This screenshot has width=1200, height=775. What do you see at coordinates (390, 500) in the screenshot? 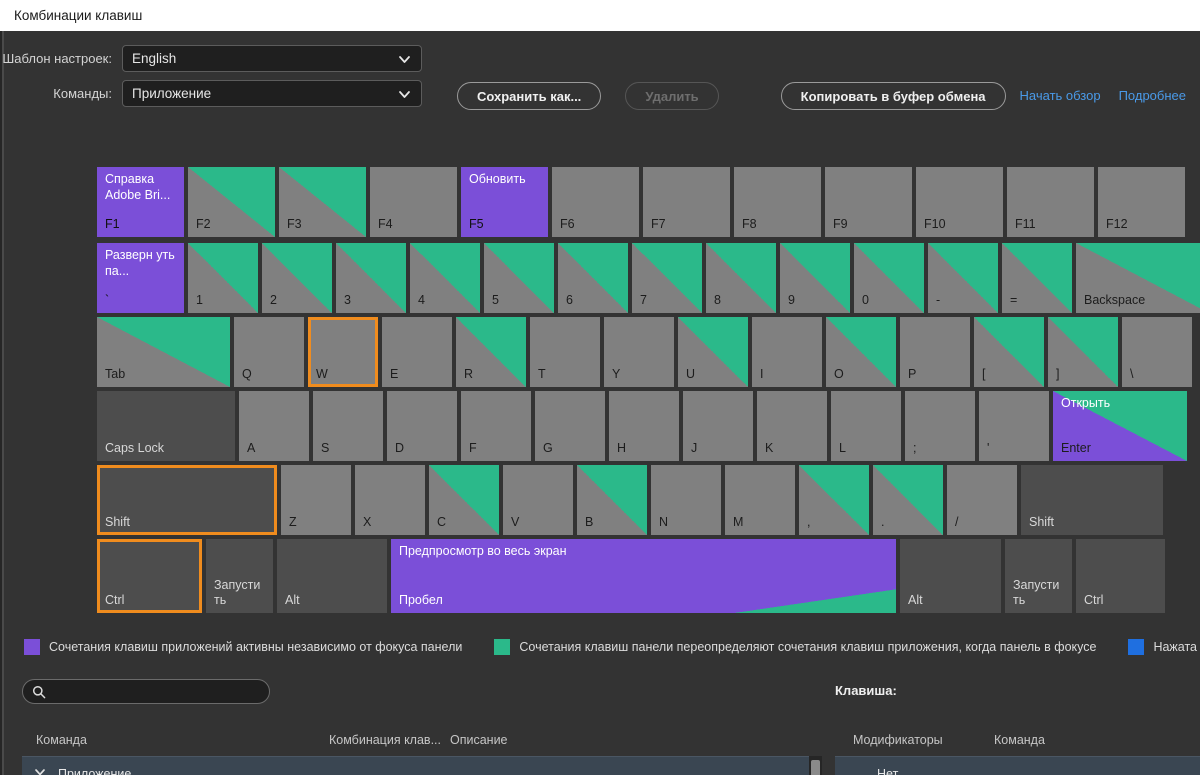
I see `key-x: X` at bounding box center [390, 500].